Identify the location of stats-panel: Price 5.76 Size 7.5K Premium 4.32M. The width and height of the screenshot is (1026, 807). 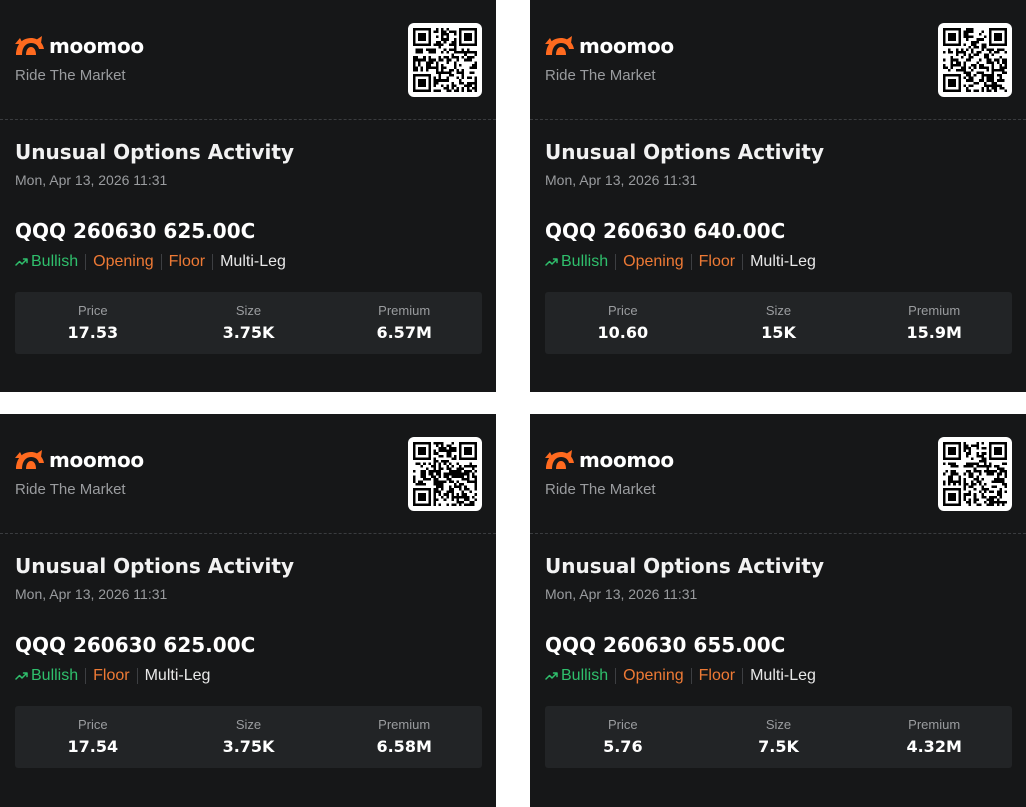
(778, 737).